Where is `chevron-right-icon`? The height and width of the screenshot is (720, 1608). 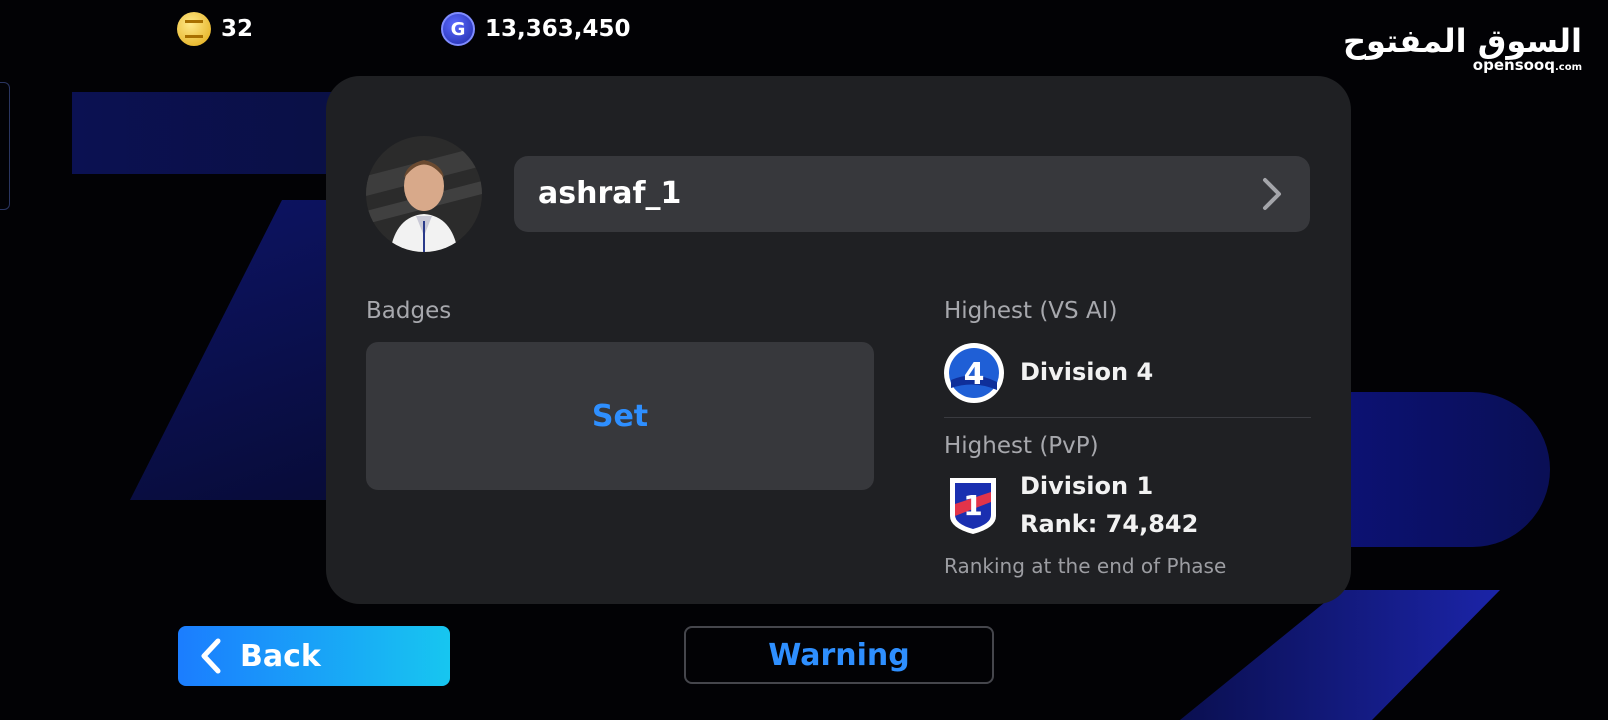
chevron-right-icon is located at coordinates (1272, 194).